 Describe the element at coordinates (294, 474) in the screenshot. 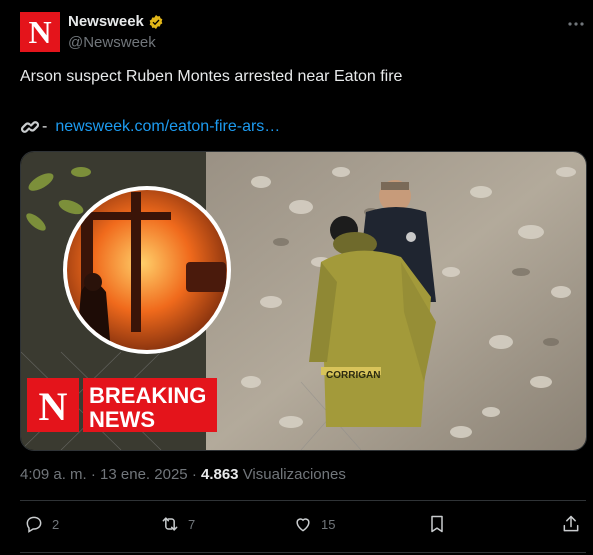

I see `views-label: Visualizaciones` at that location.